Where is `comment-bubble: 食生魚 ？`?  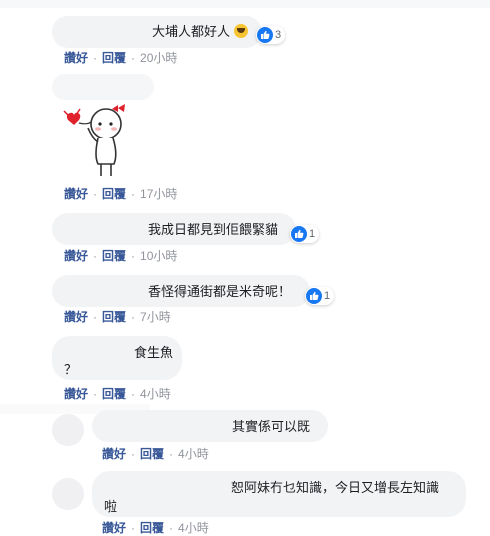 comment-bubble: 食生魚 ？ is located at coordinates (117, 358).